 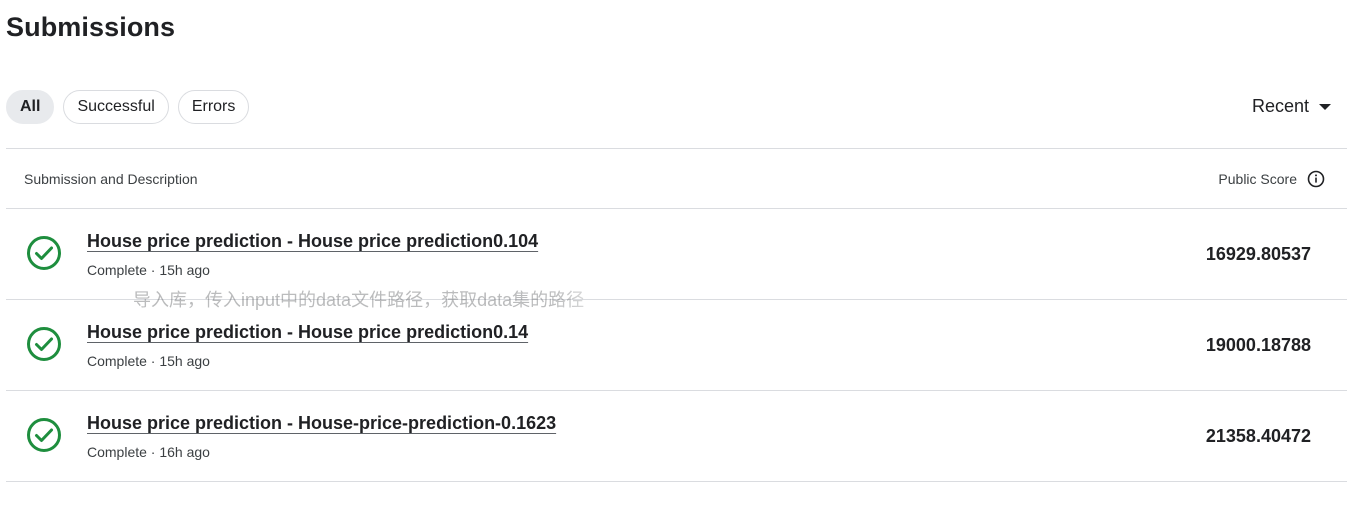 I want to click on filter-chip-errors: Errors, so click(x=213, y=107).